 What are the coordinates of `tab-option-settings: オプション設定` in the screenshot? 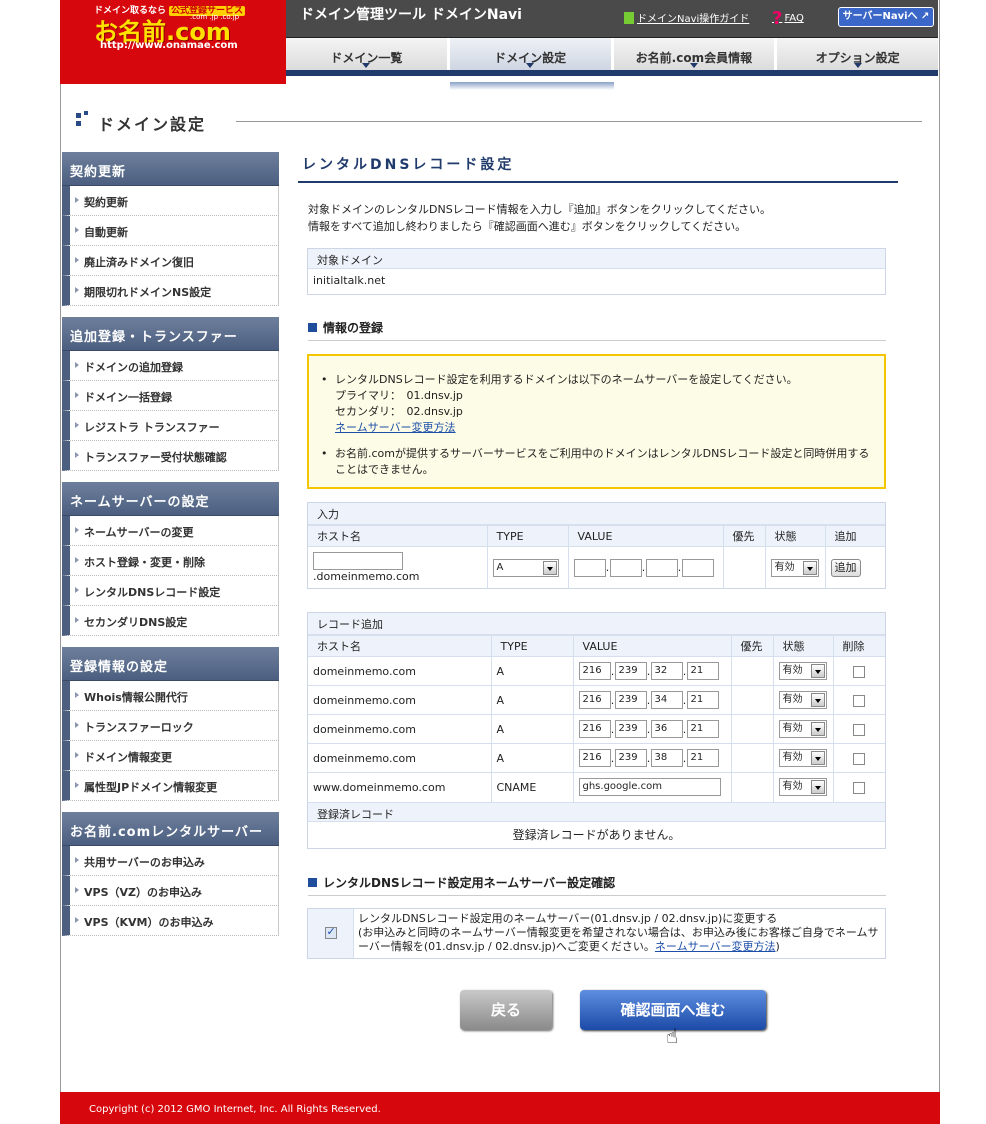 It's located at (857, 54).